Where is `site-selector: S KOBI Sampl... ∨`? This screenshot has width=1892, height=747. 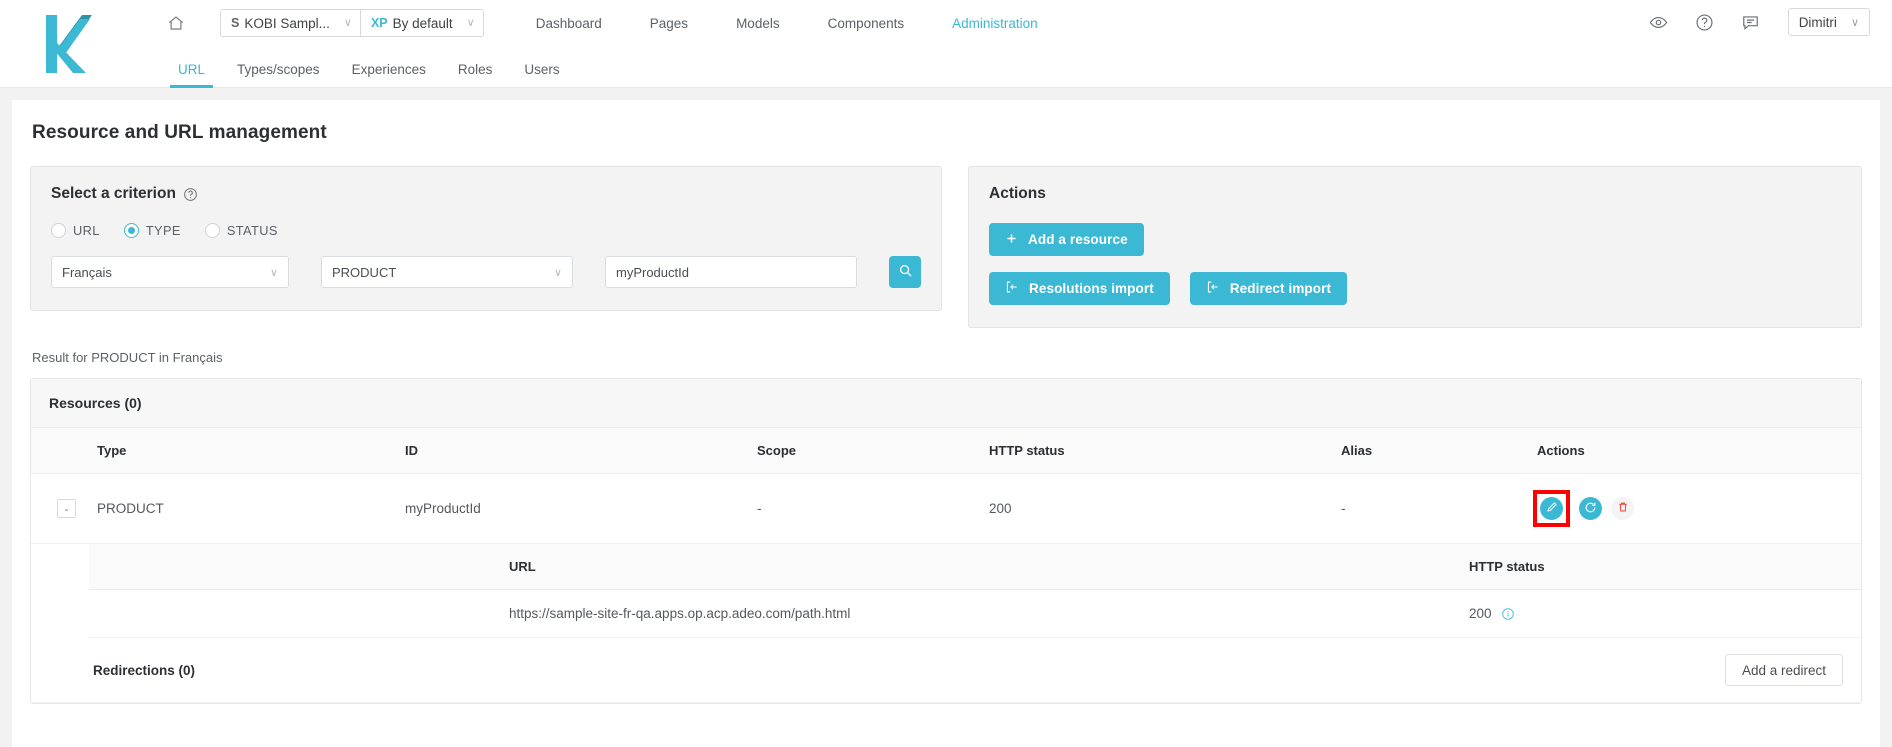
site-selector: S KOBI Sampl... ∨ is located at coordinates (290, 23).